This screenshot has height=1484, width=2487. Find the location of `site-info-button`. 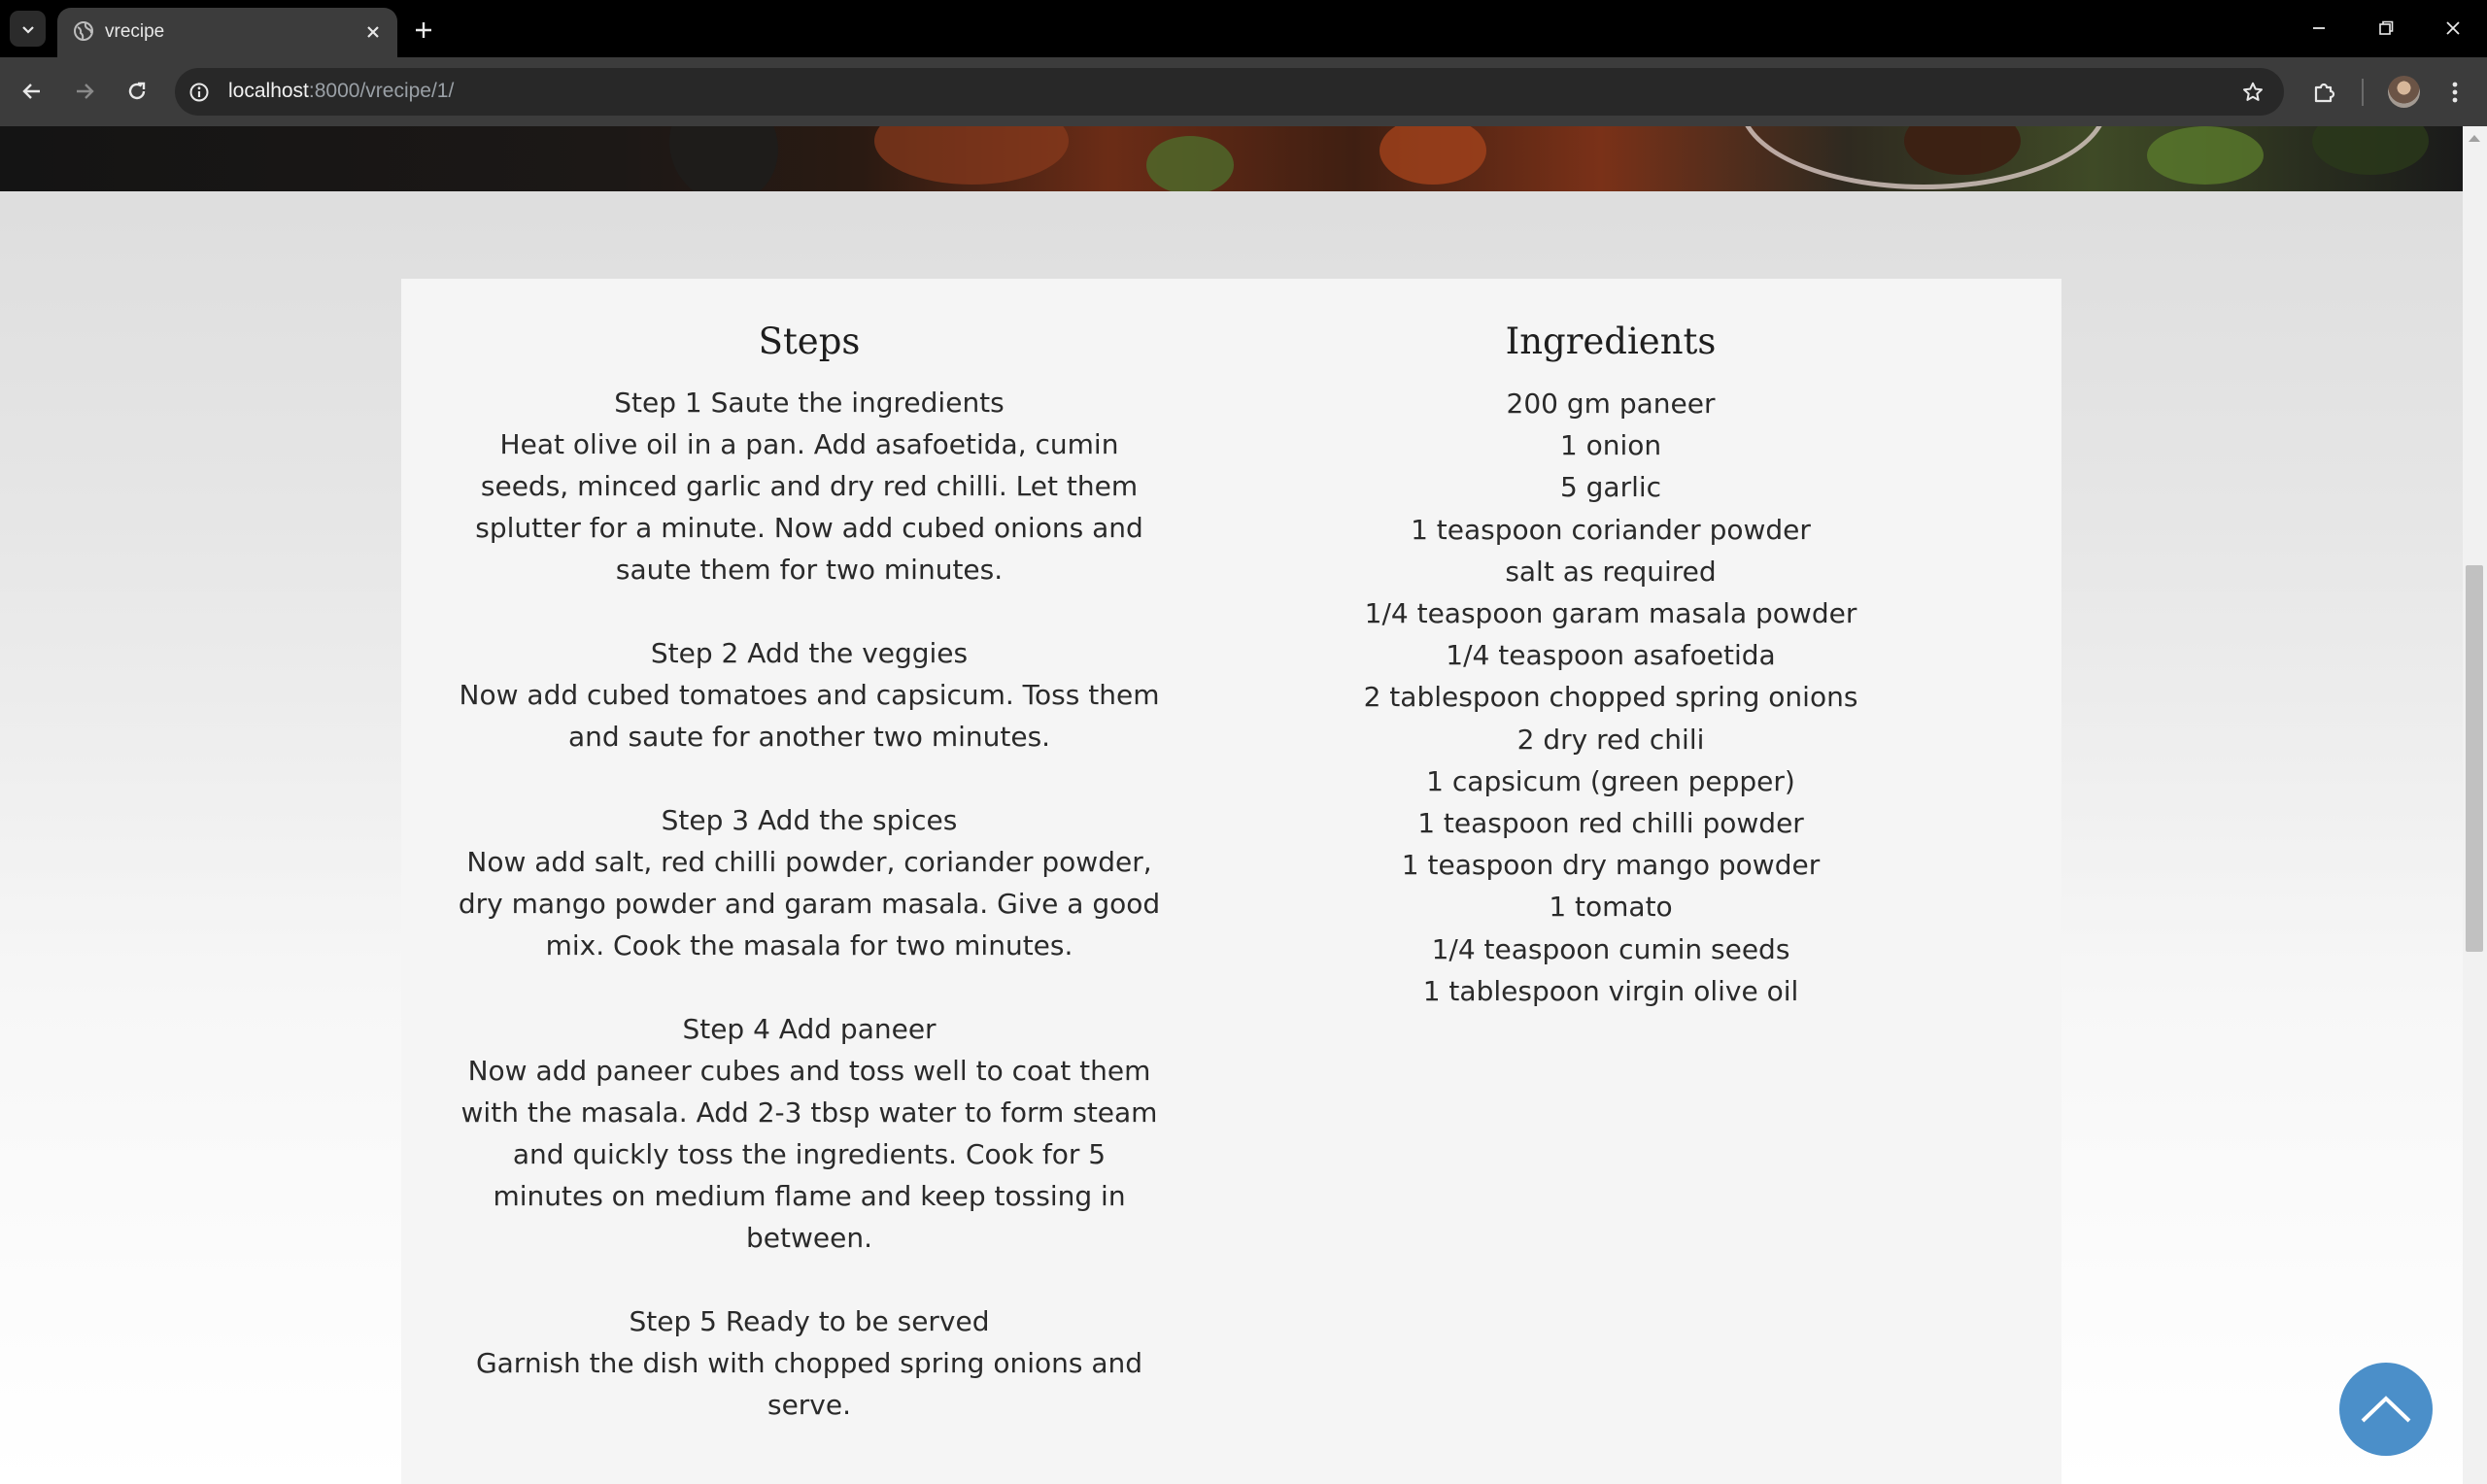

site-info-button is located at coordinates (199, 92).